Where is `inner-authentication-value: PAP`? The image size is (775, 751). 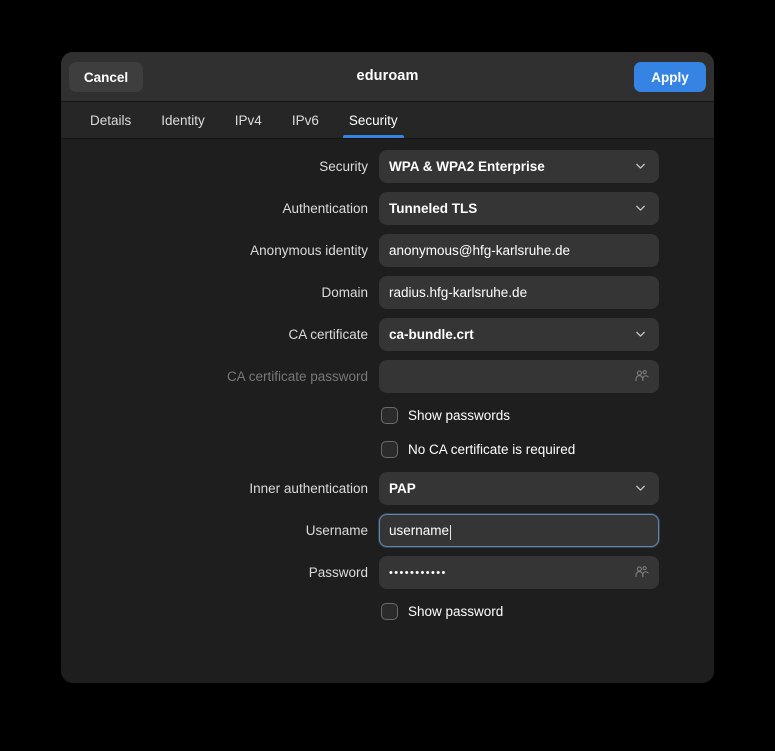
inner-authentication-value: PAP is located at coordinates (402, 488).